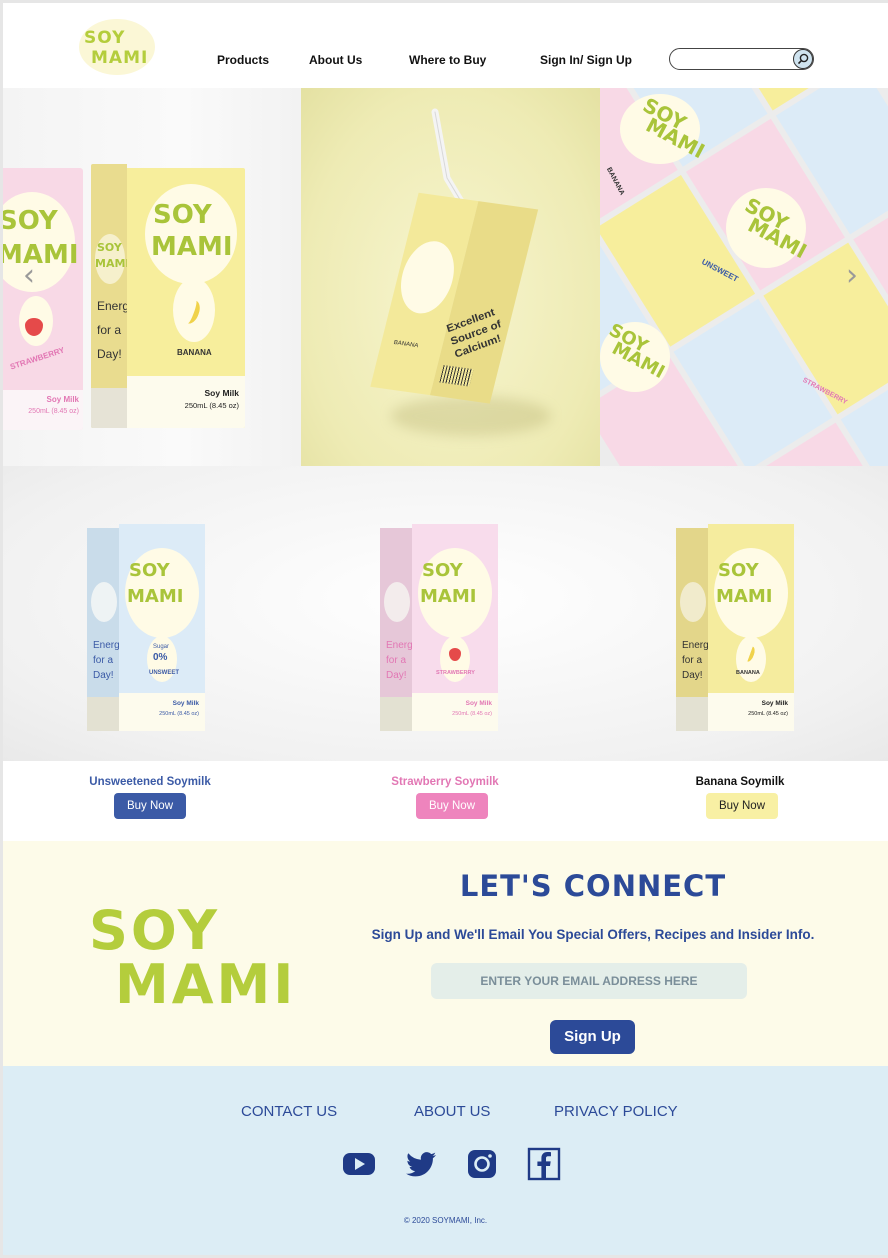 The width and height of the screenshot is (888, 1258). What do you see at coordinates (109, 296) in the screenshot?
I see `banana-carton-side: SOY MAMI Energy for a Day!` at bounding box center [109, 296].